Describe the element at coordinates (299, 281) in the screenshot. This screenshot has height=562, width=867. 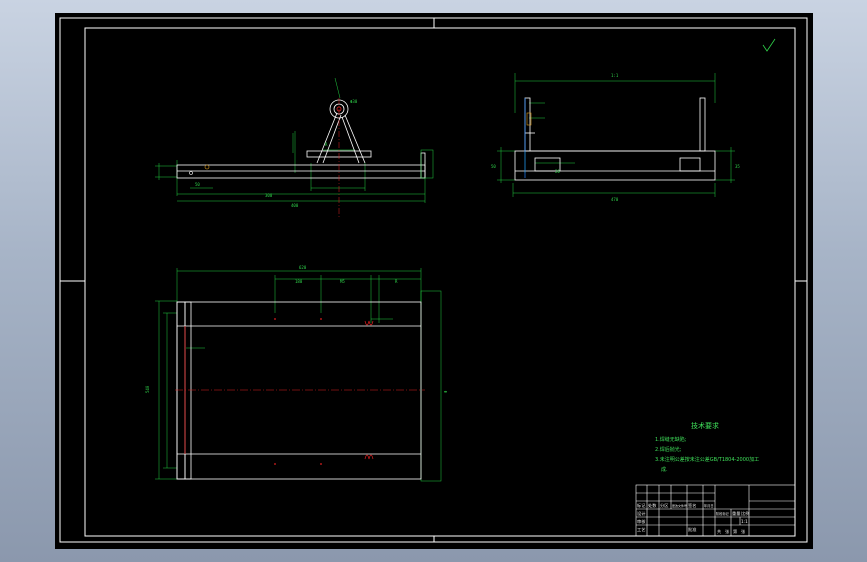
I see `svg-text: 180` at that location.